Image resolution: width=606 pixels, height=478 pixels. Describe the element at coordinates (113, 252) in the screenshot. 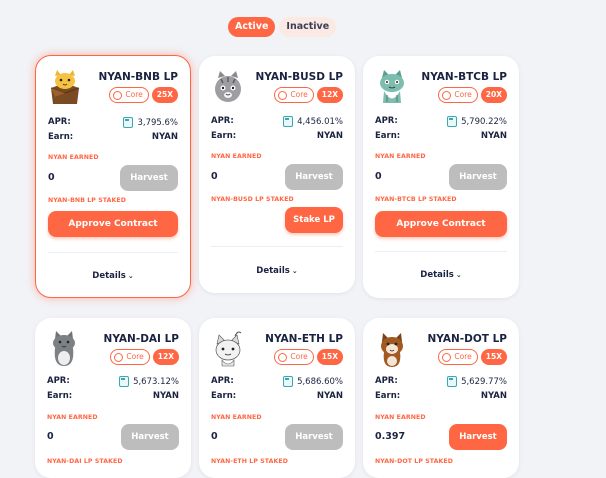

I see `divider` at that location.